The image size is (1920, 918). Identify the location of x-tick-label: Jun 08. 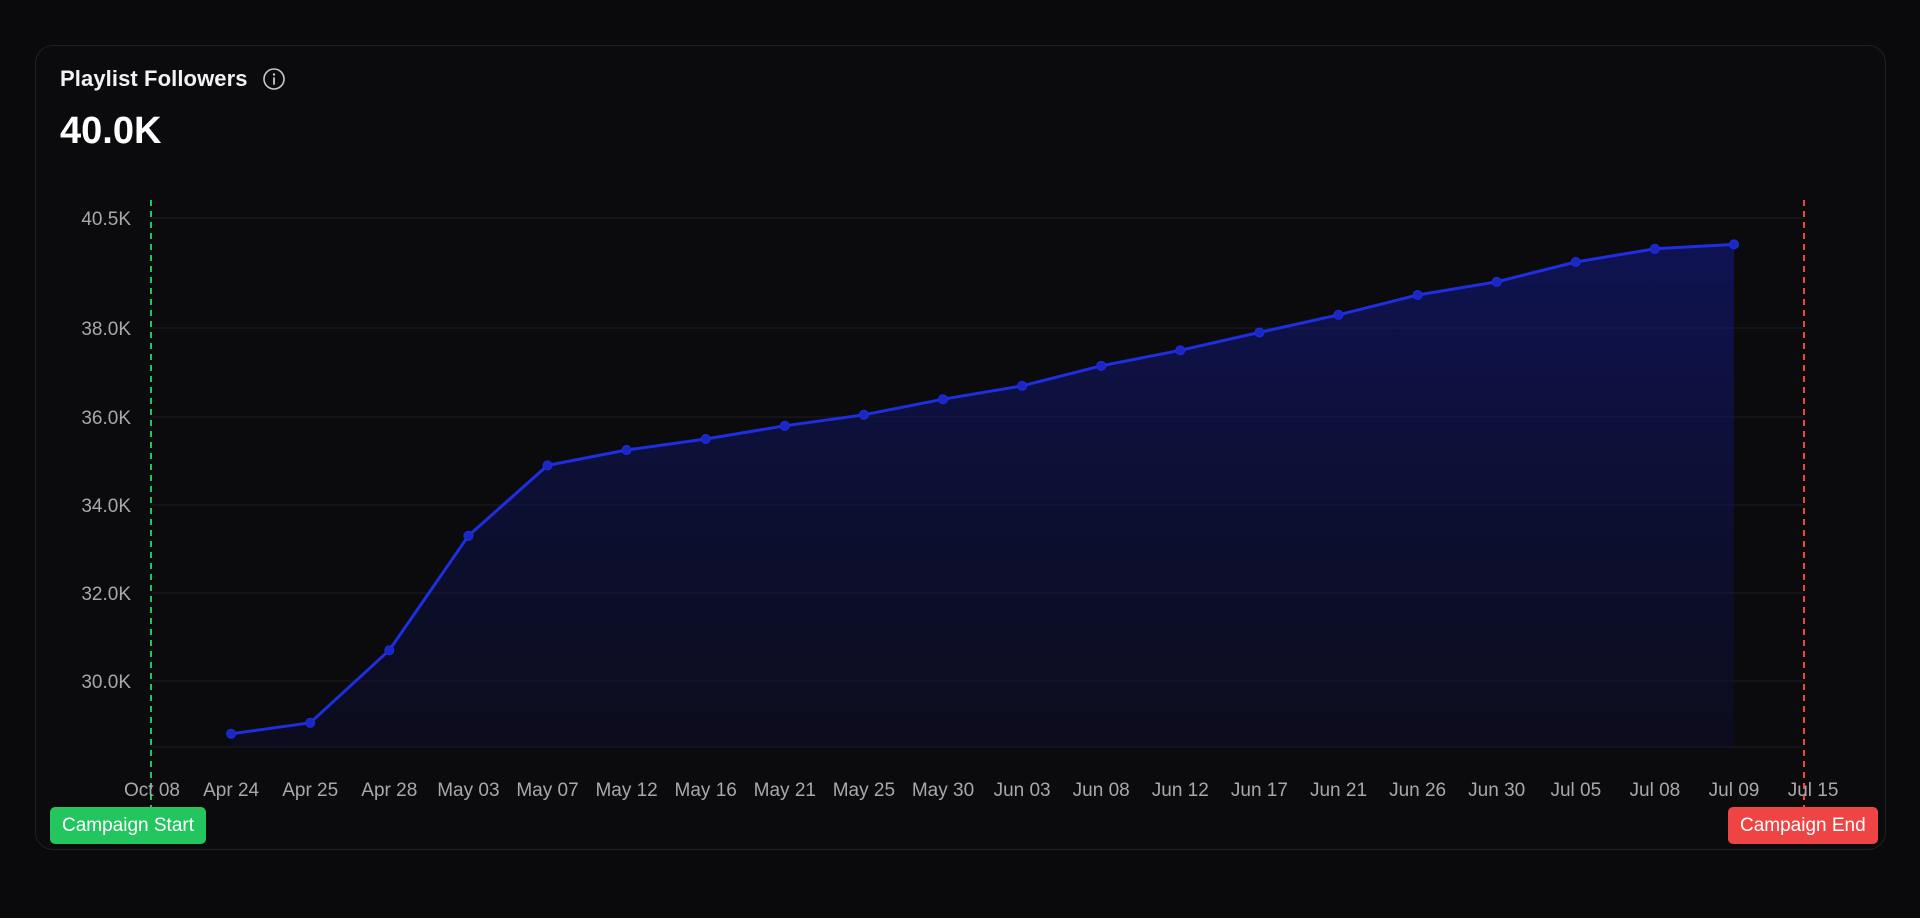
(1101, 790).